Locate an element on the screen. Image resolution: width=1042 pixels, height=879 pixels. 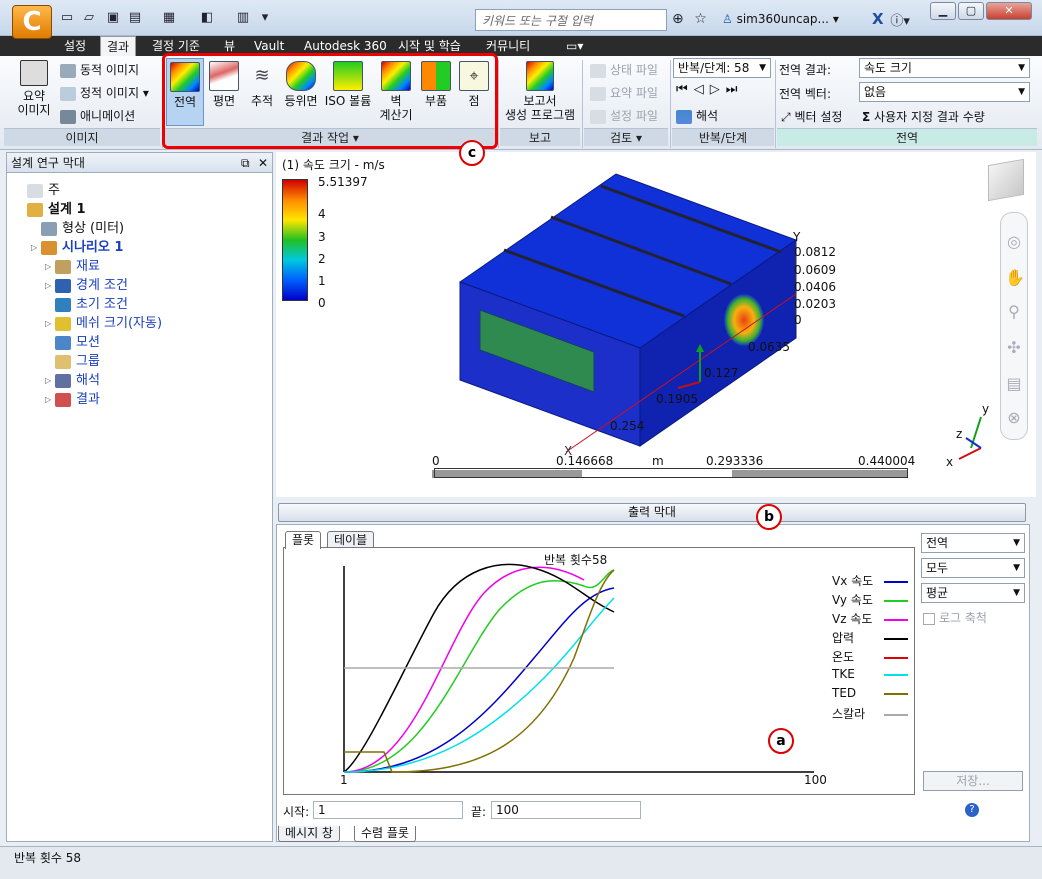
application-menu-button: C is located at coordinates (32, 22).